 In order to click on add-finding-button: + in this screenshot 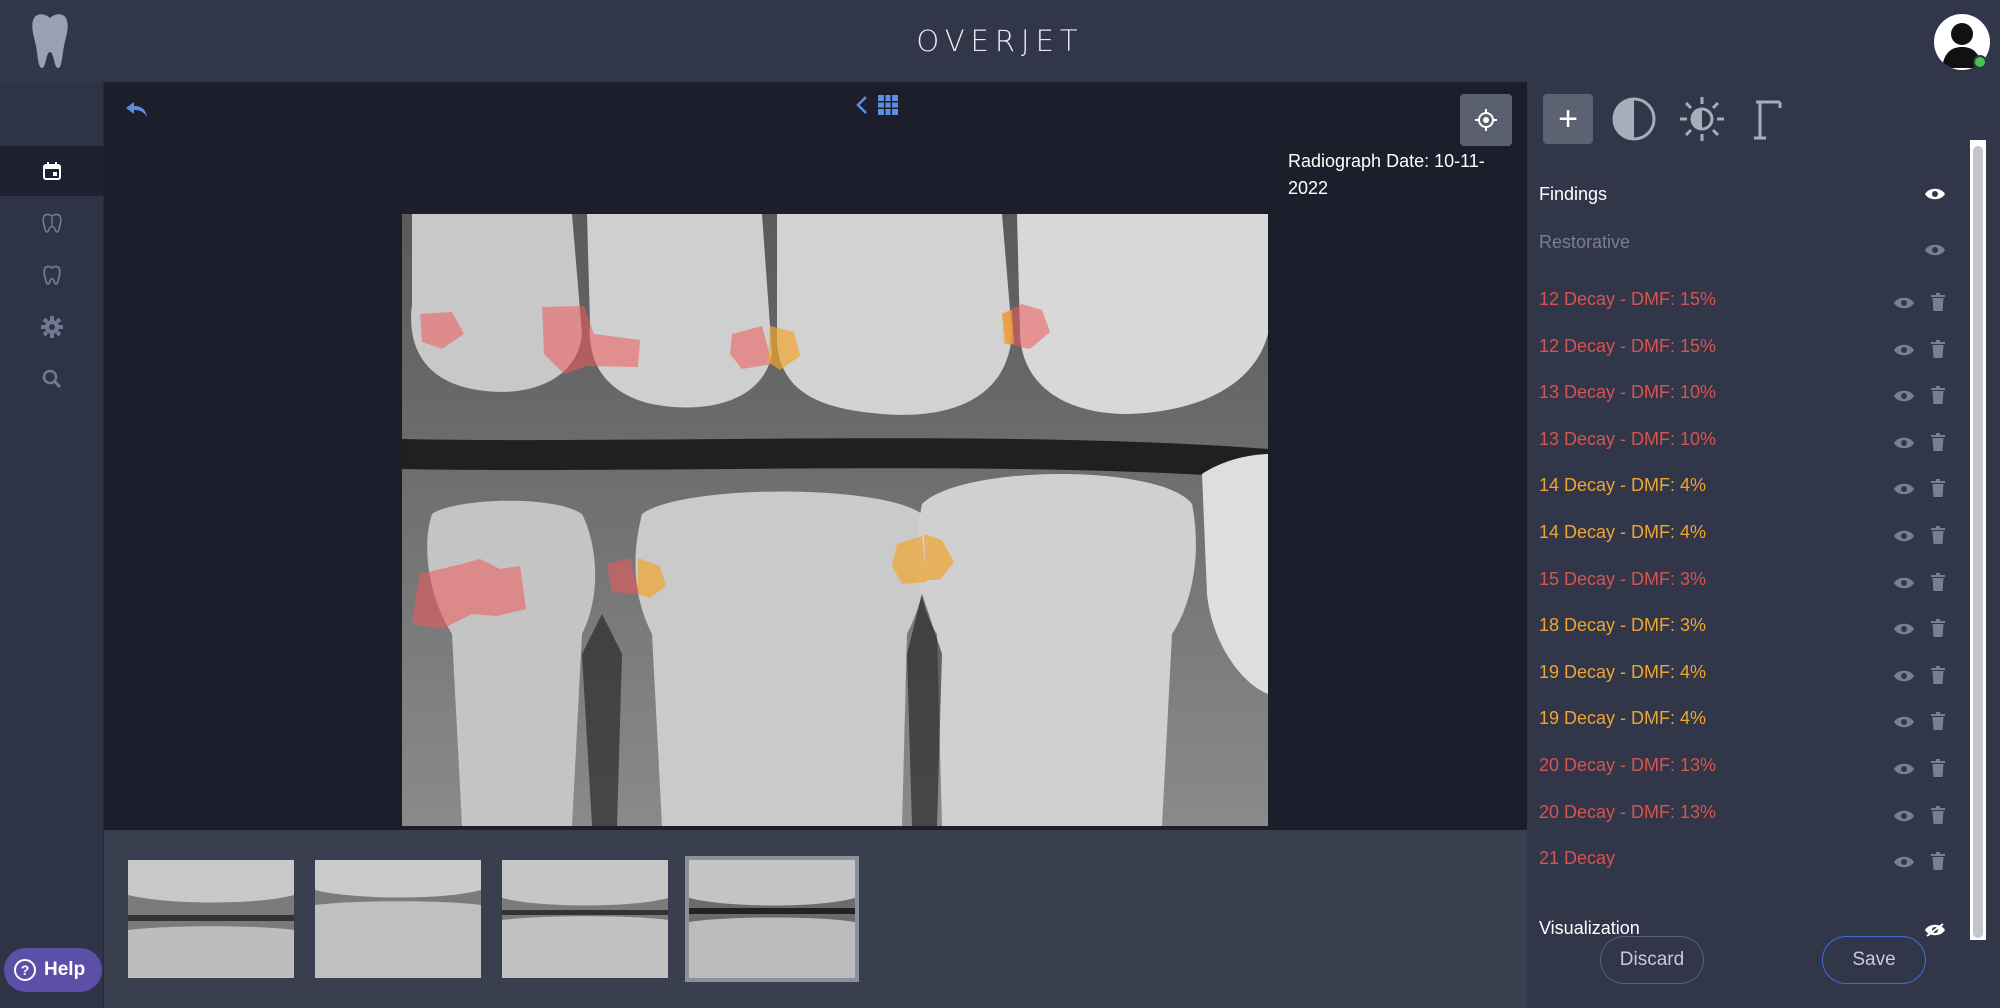, I will do `click(1568, 119)`.